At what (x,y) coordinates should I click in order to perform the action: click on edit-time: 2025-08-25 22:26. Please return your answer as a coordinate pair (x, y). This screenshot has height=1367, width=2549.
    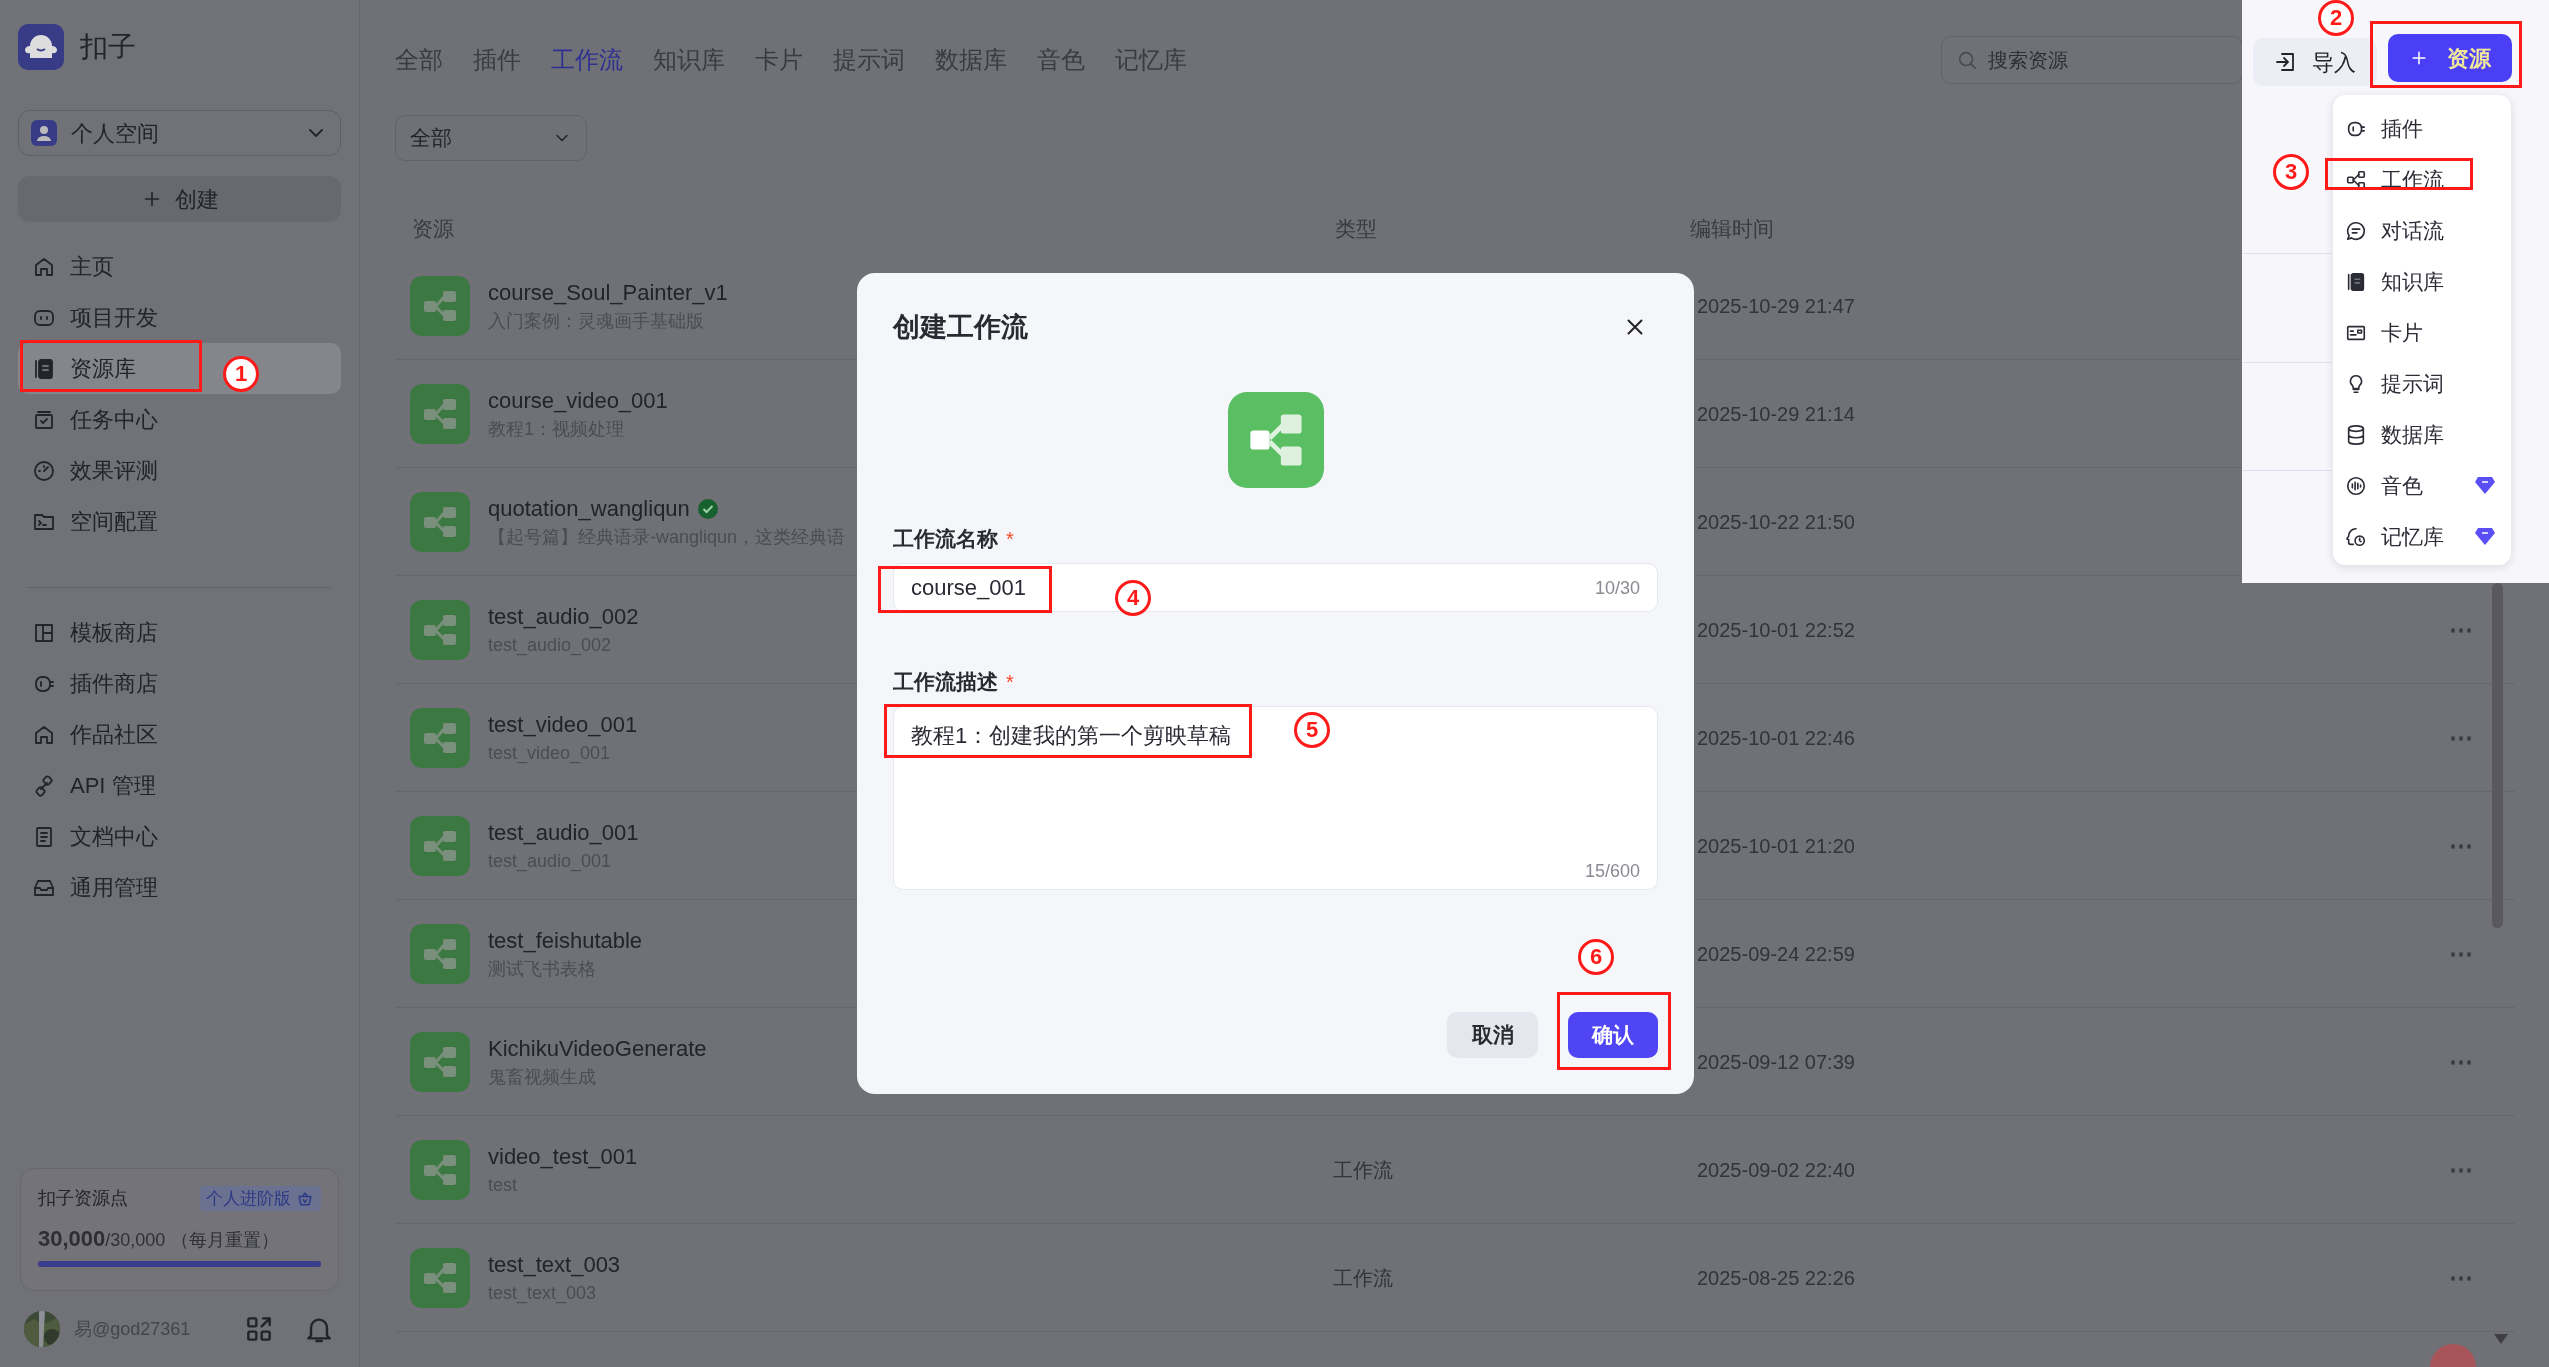
    Looking at the image, I should click on (1776, 1278).